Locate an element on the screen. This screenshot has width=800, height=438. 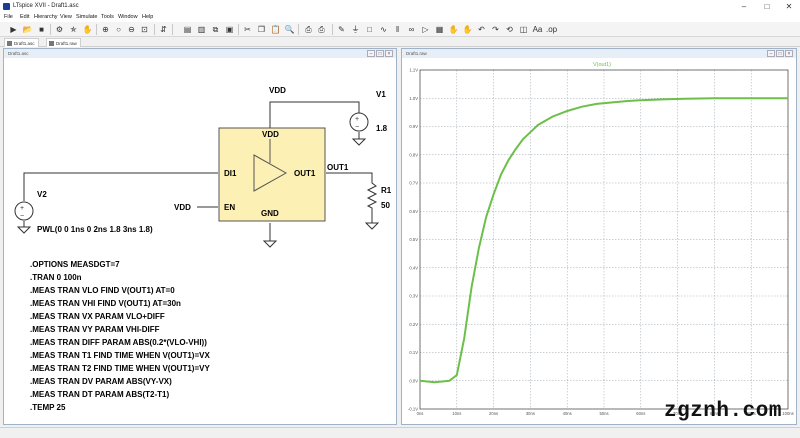
menu-tools: Tools is located at coordinates (107, 17).